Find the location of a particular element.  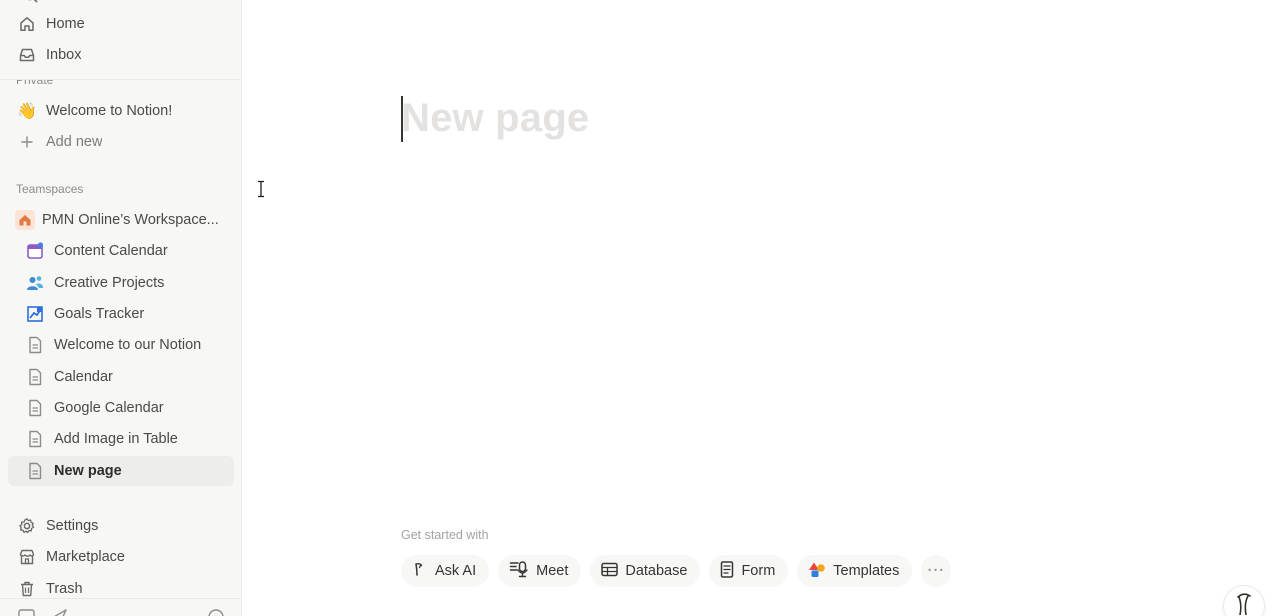

sidebar-item-google-calendar: Google Calendar is located at coordinates (121, 408).